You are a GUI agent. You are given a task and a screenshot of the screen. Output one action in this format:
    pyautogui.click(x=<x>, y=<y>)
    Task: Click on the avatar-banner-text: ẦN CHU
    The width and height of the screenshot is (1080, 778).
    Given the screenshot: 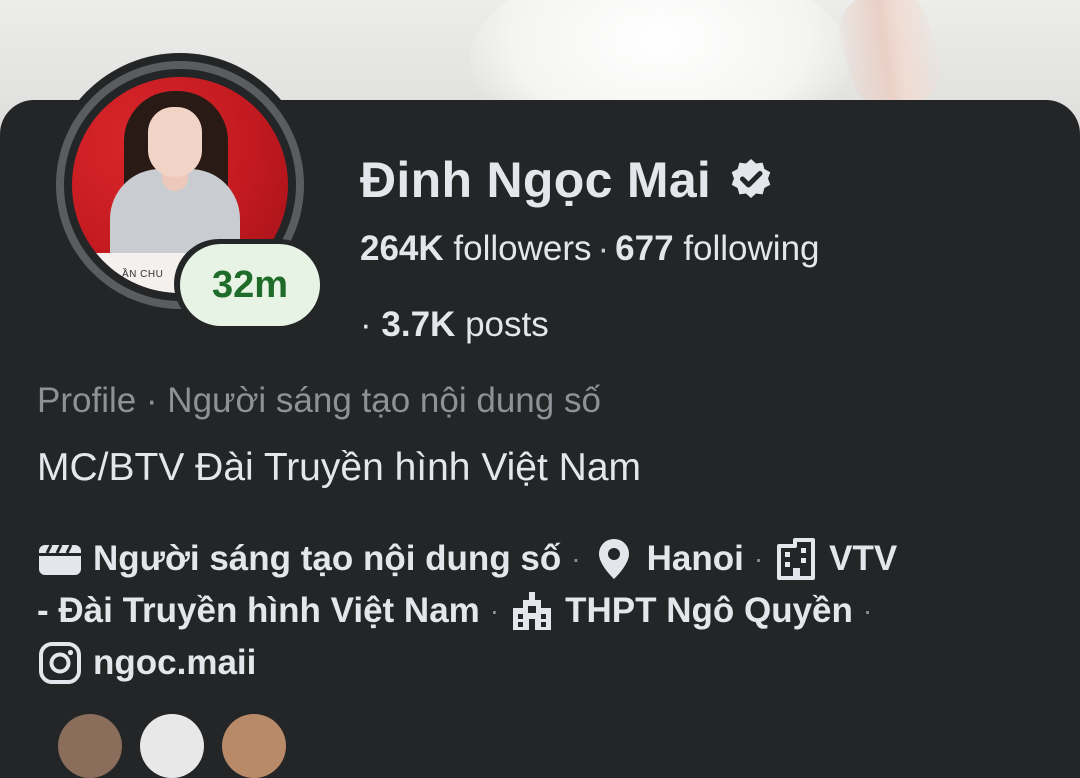 What is the action you would take?
    pyautogui.click(x=143, y=274)
    